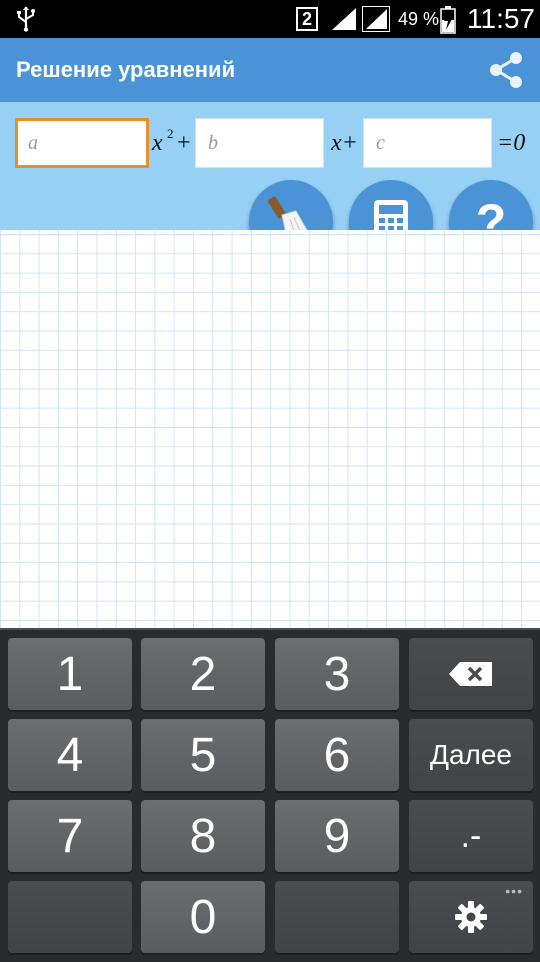 The width and height of the screenshot is (540, 962). What do you see at coordinates (337, 917) in the screenshot?
I see `blank-key-right` at bounding box center [337, 917].